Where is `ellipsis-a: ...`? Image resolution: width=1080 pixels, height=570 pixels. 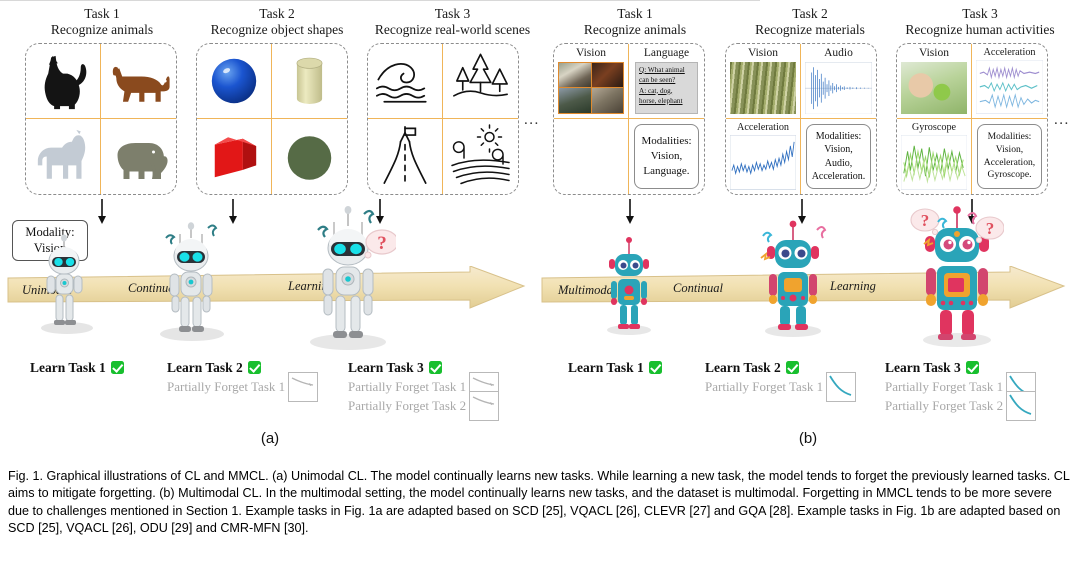 ellipsis-a: ... is located at coordinates (532, 120).